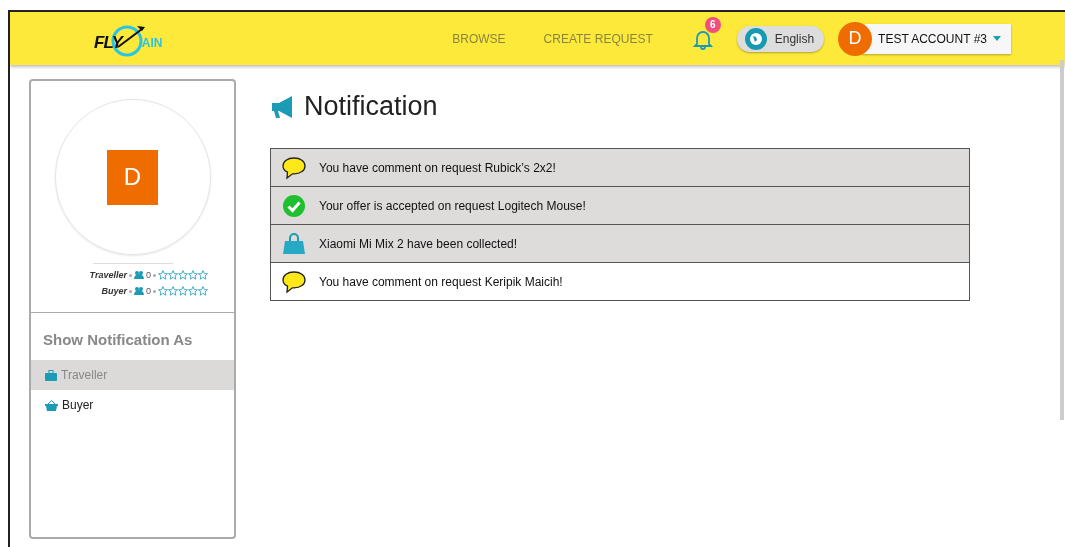 This screenshot has width=1065, height=547. I want to click on logo-text: AIN, so click(152, 42).